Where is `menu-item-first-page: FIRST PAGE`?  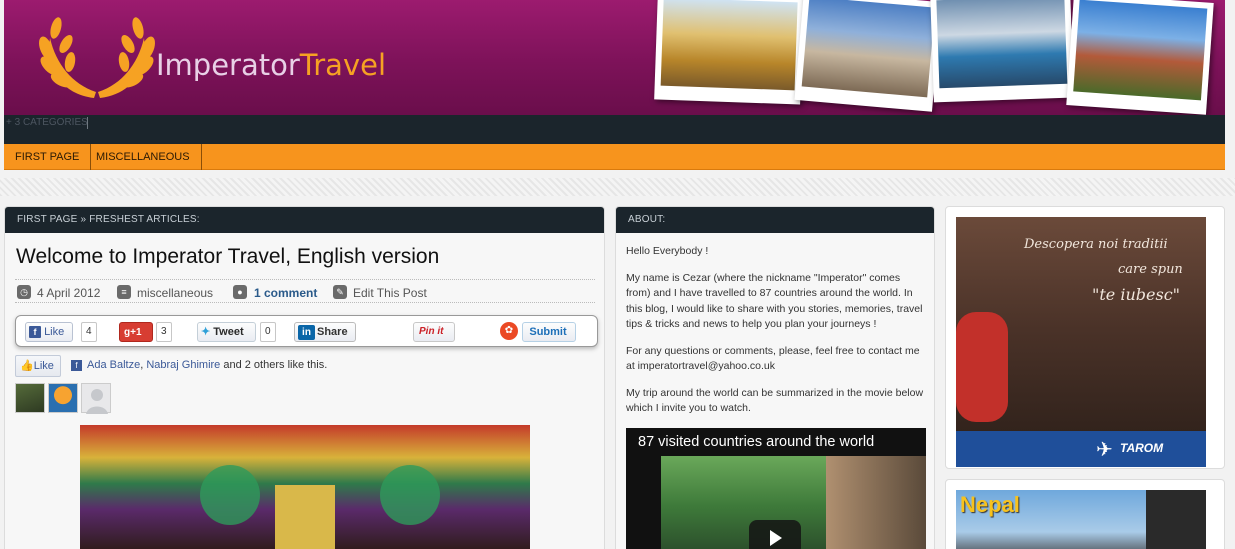
menu-item-first-page: FIRST PAGE is located at coordinates (48, 157).